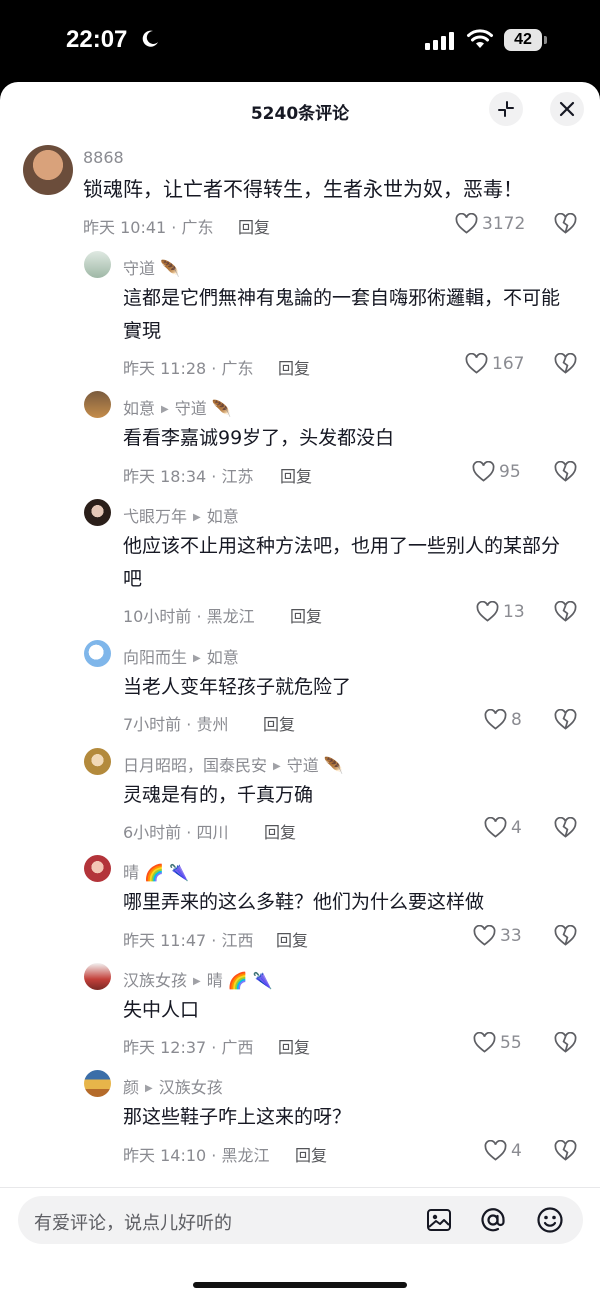 The image size is (600, 1301). Describe the element at coordinates (133, 1223) in the screenshot. I see `comment-input-placeholder: 有爱评论，说点儿好听的` at that location.